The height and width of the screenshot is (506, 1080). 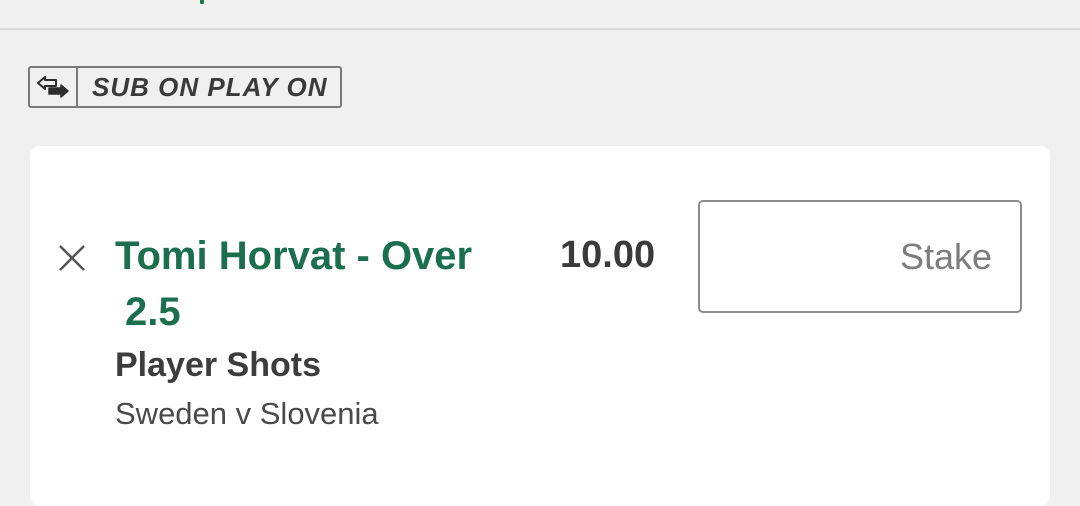 What do you see at coordinates (153, 312) in the screenshot?
I see `selection-line-2: 2.5` at bounding box center [153, 312].